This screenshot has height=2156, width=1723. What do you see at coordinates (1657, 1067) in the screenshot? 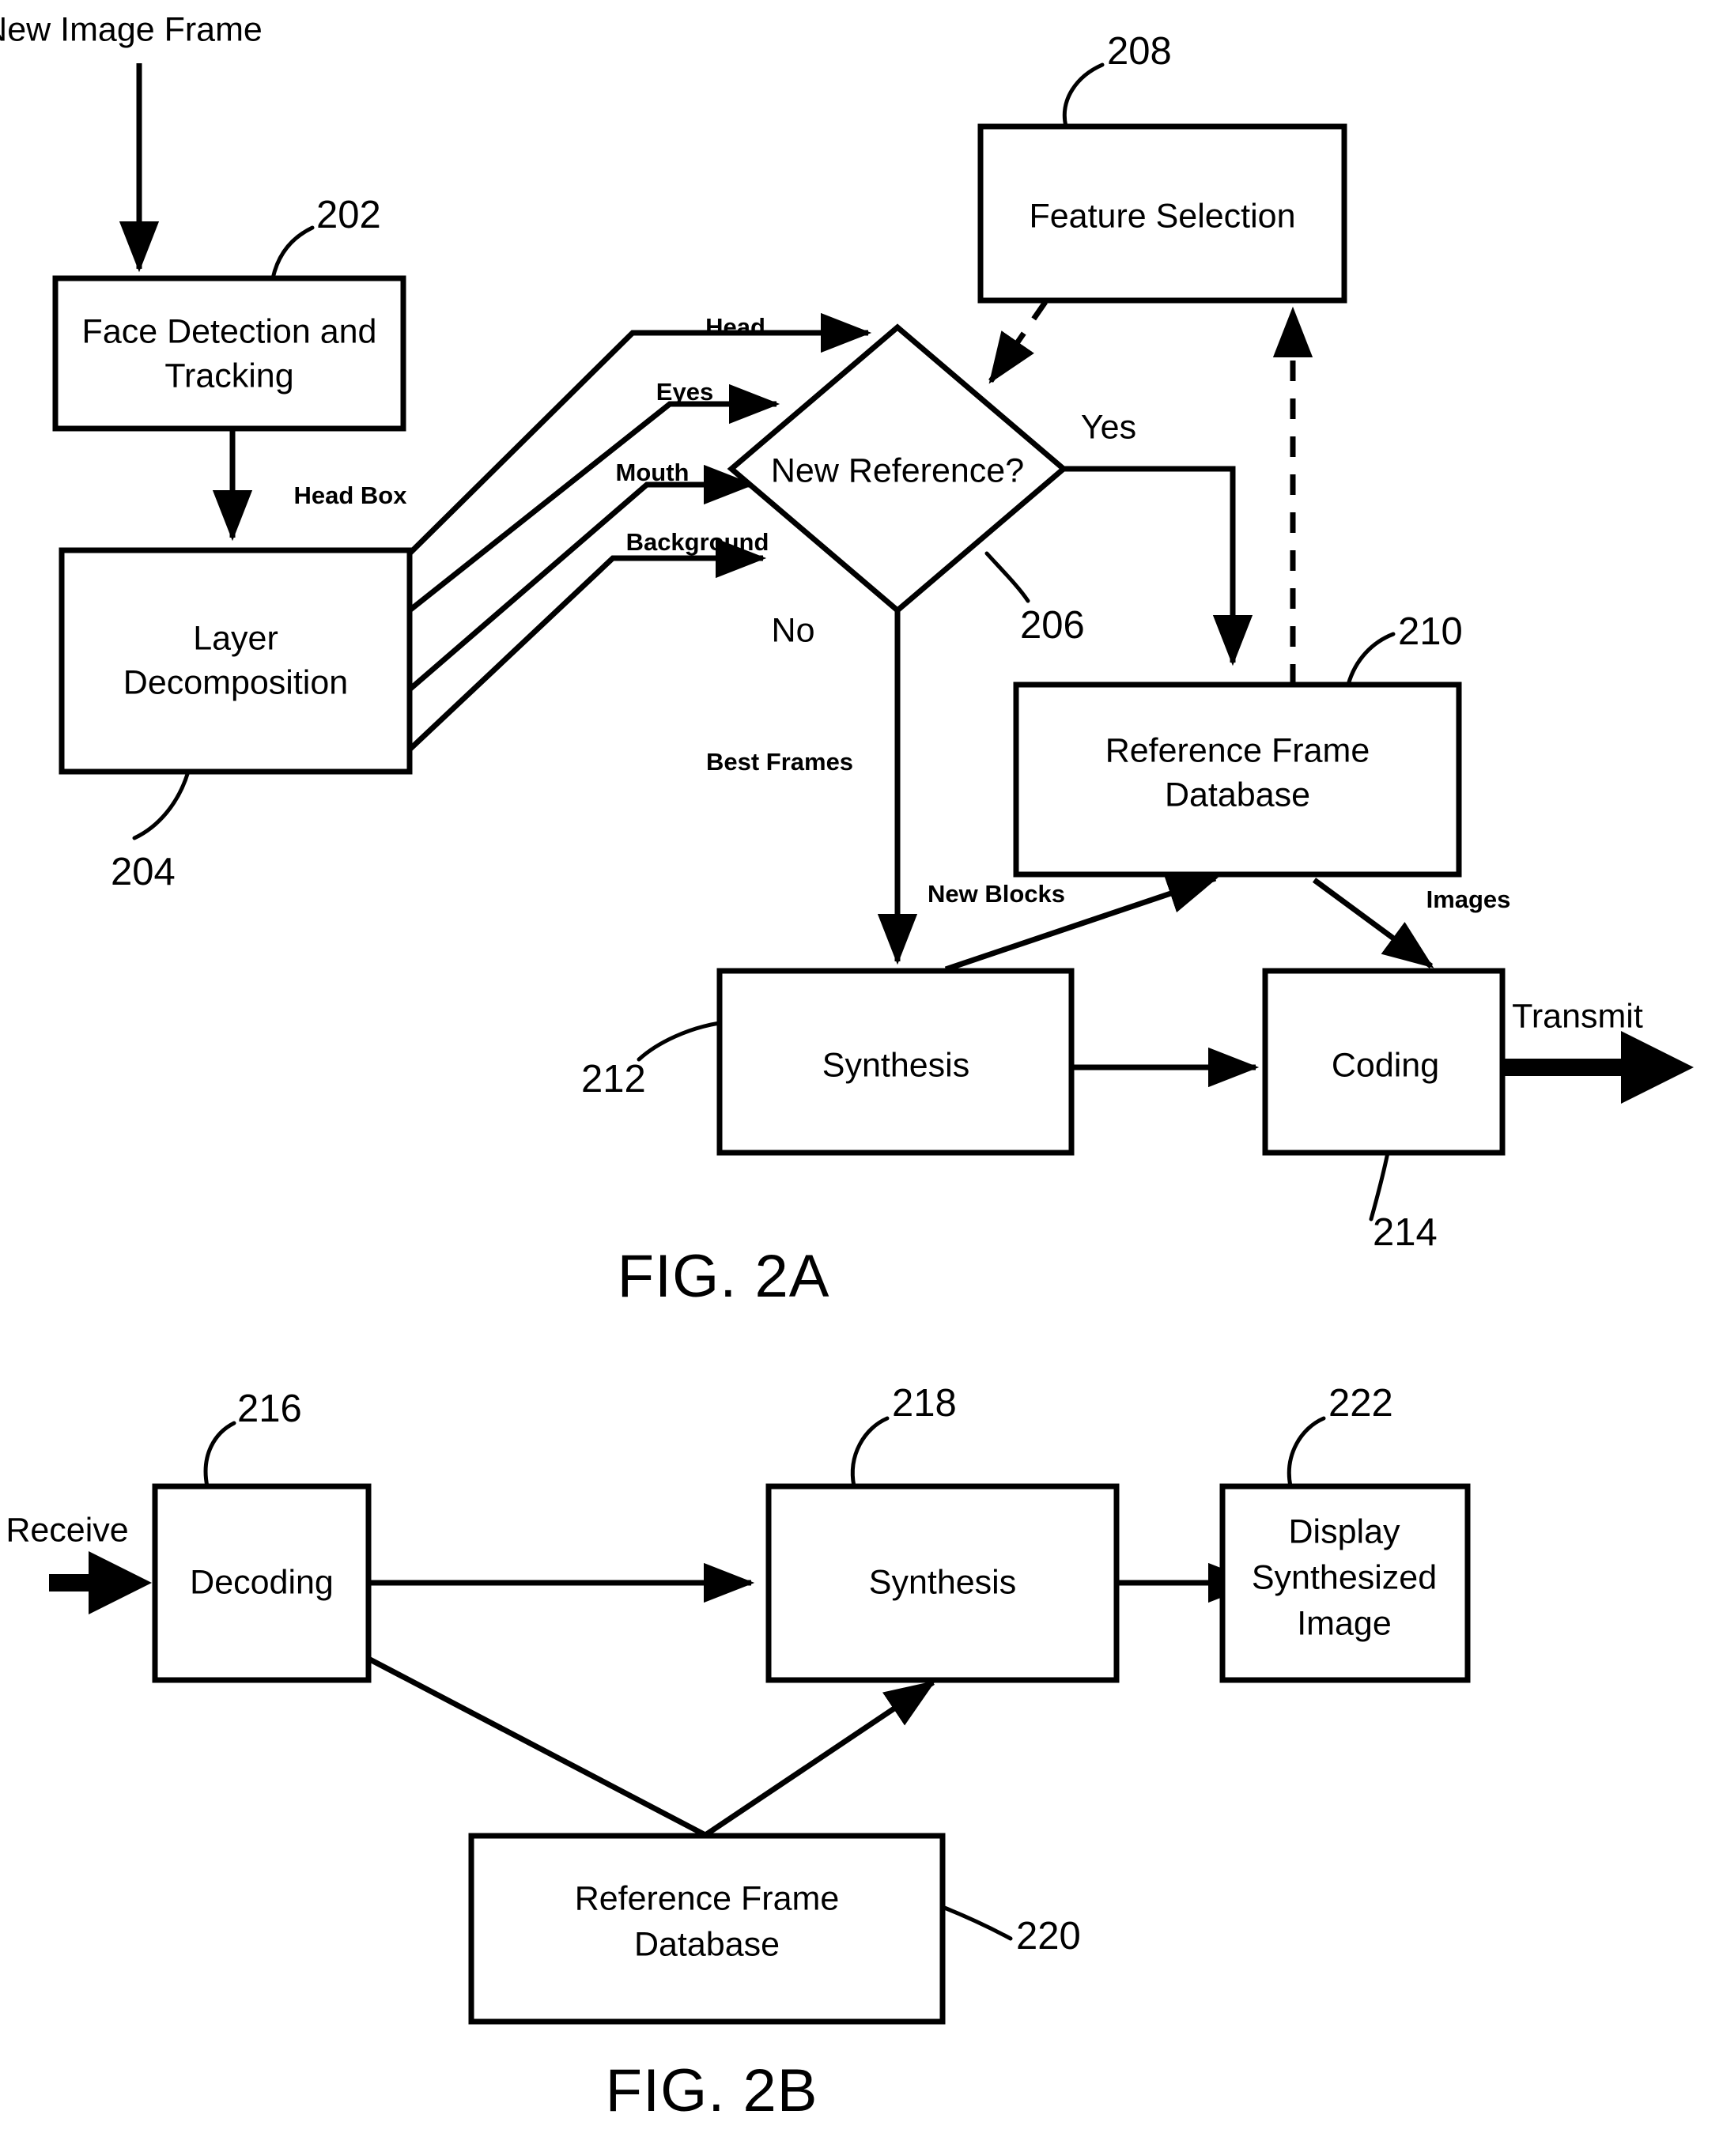
I see `transmit-arrowhead-icon` at bounding box center [1657, 1067].